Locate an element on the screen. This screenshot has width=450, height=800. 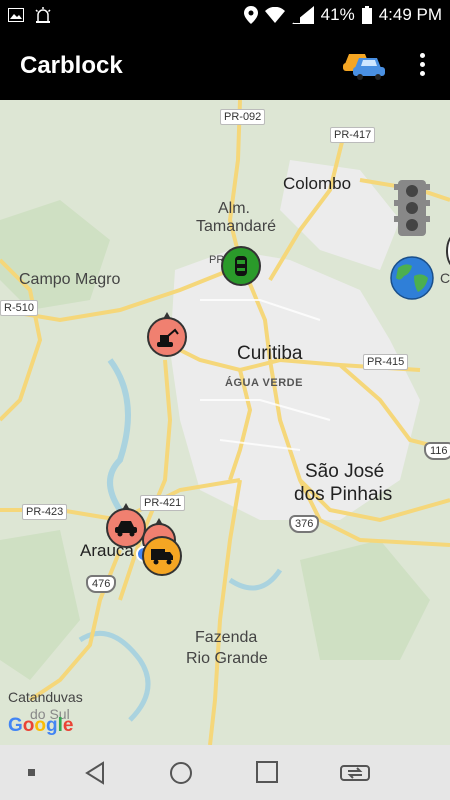
app-title: Carblock is located at coordinates (71, 65).